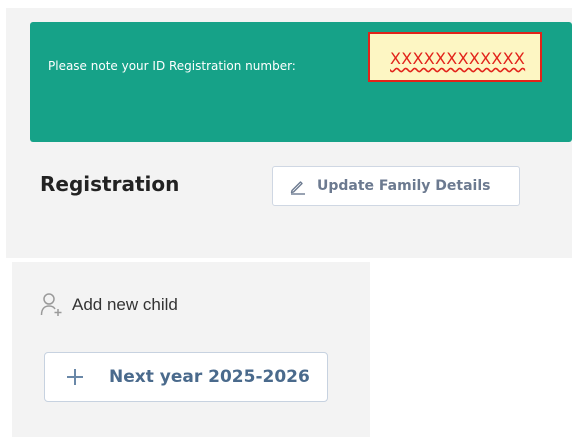 The width and height of the screenshot is (572, 437). What do you see at coordinates (172, 66) in the screenshot?
I see `id-notice-message: Please note your ID Registration number:` at bounding box center [172, 66].